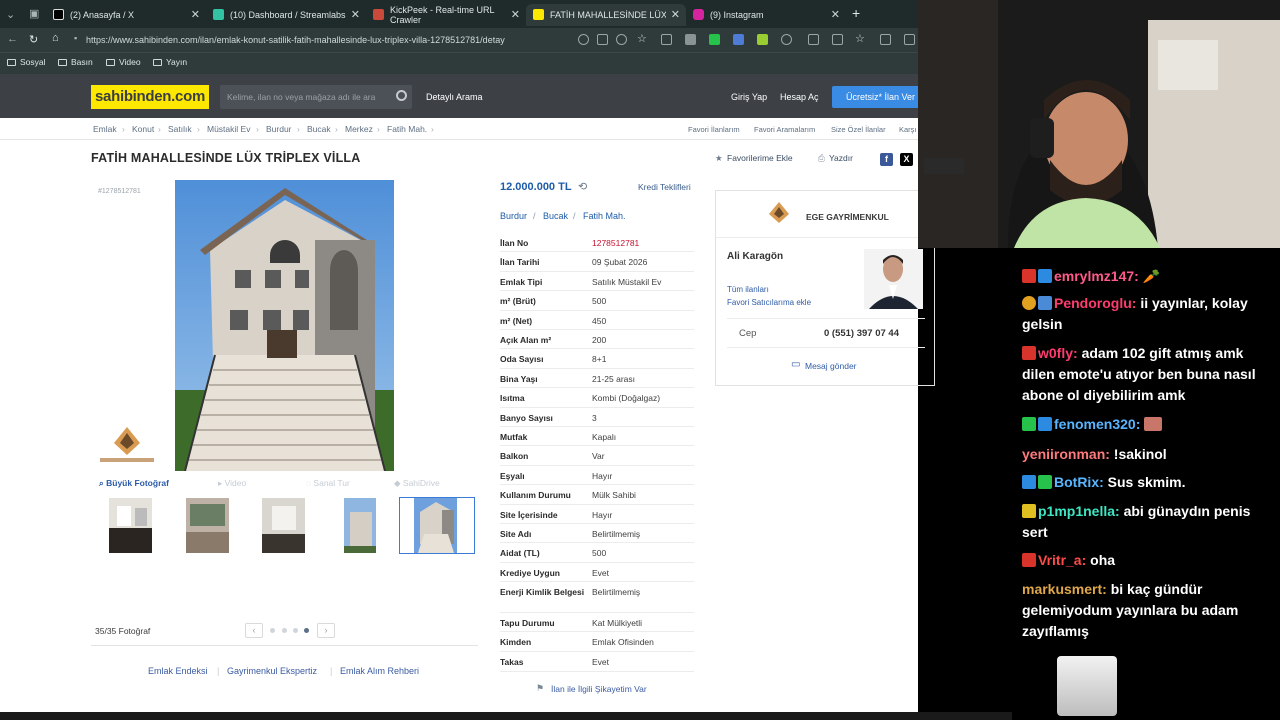 This screenshot has height=720, width=1280. I want to click on reload-icon: ↻, so click(33, 39).